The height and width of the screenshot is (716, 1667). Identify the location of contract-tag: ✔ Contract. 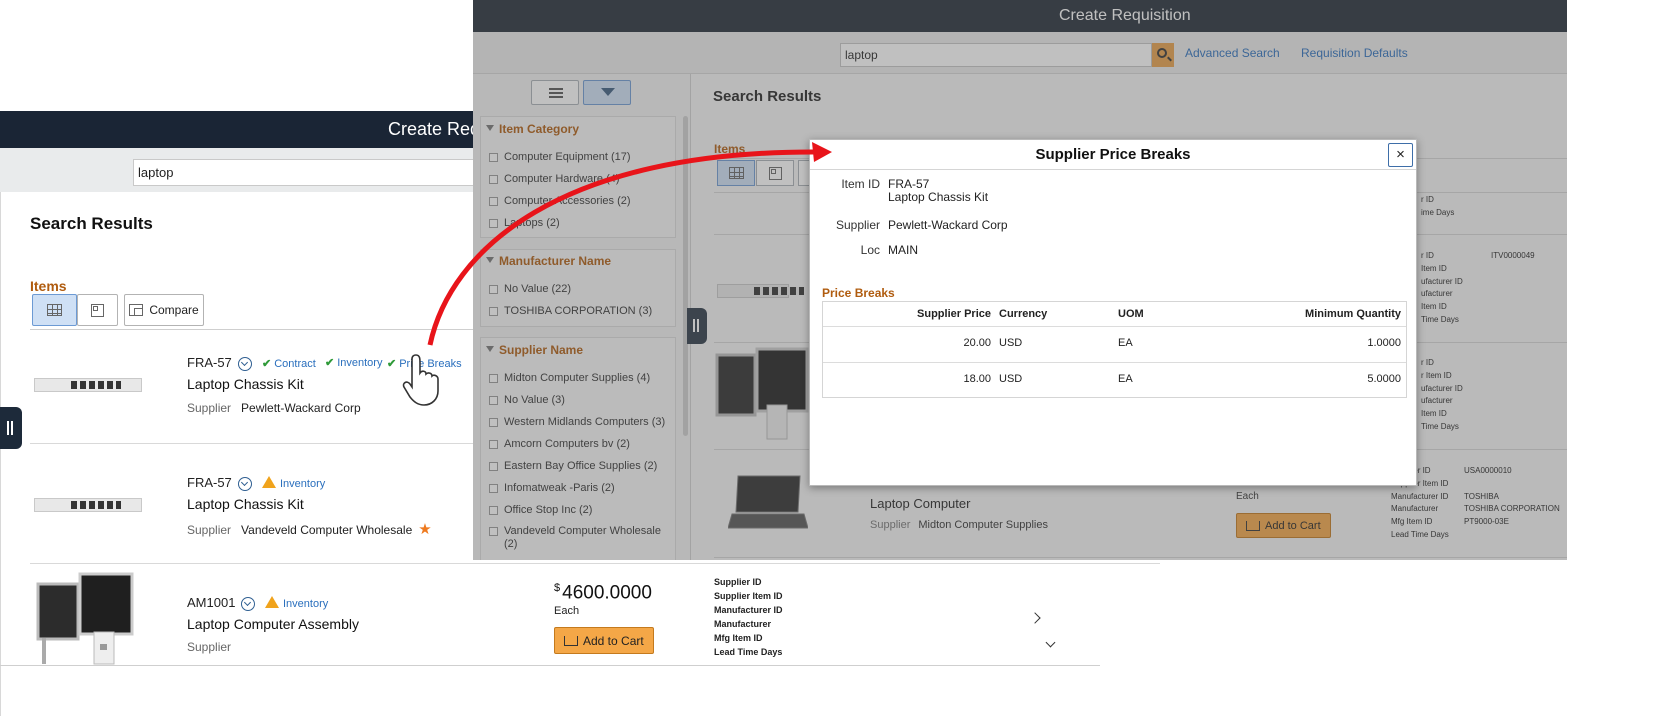
(289, 363).